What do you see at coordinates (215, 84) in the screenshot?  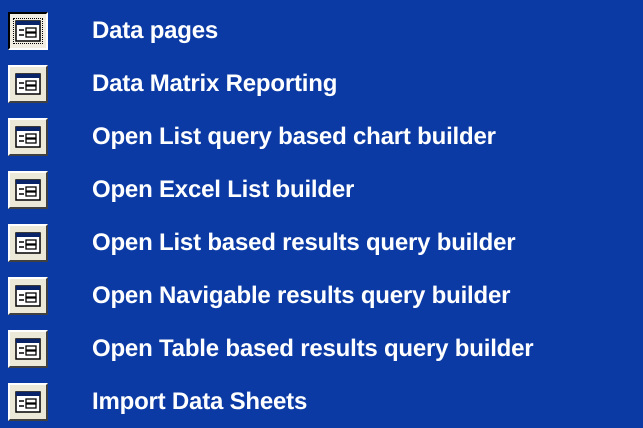 I see `menu-label: Data Matrix Reporting` at bounding box center [215, 84].